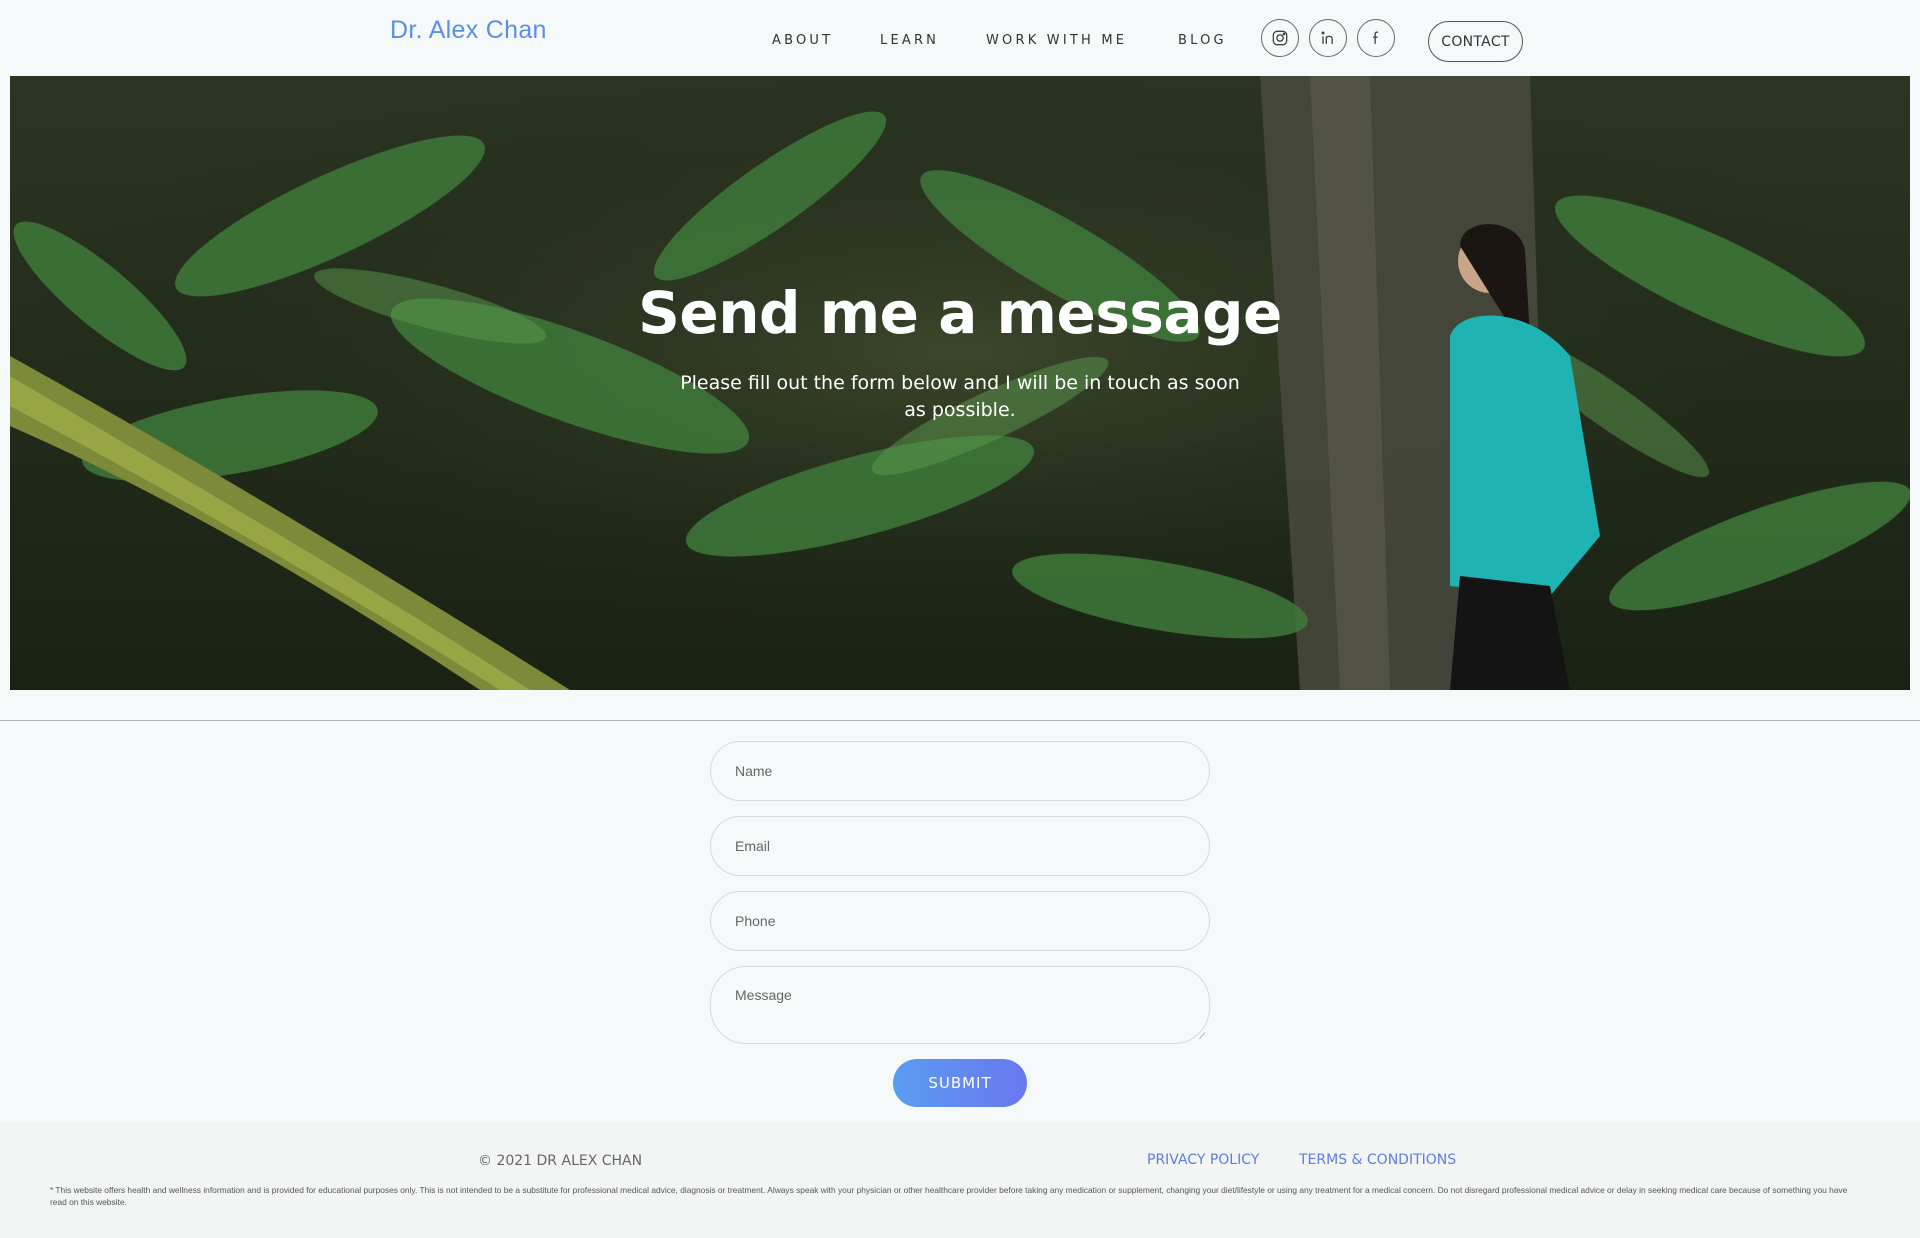 The height and width of the screenshot is (1238, 1920). I want to click on nav-blog: BLOG, so click(1202, 40).